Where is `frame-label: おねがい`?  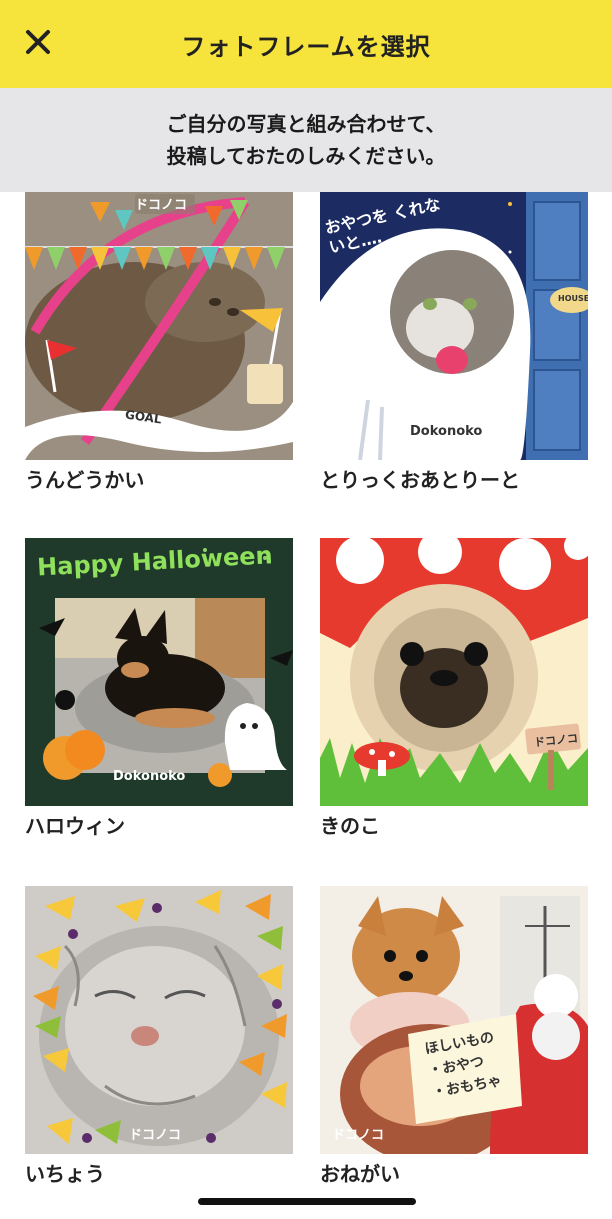
frame-label: おねがい is located at coordinates (360, 1174).